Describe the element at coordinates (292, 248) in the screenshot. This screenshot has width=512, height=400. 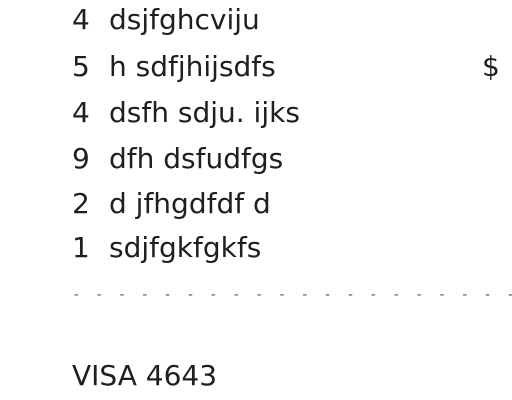
I see `list-item: 1 sdjfgkfgkfs` at that location.